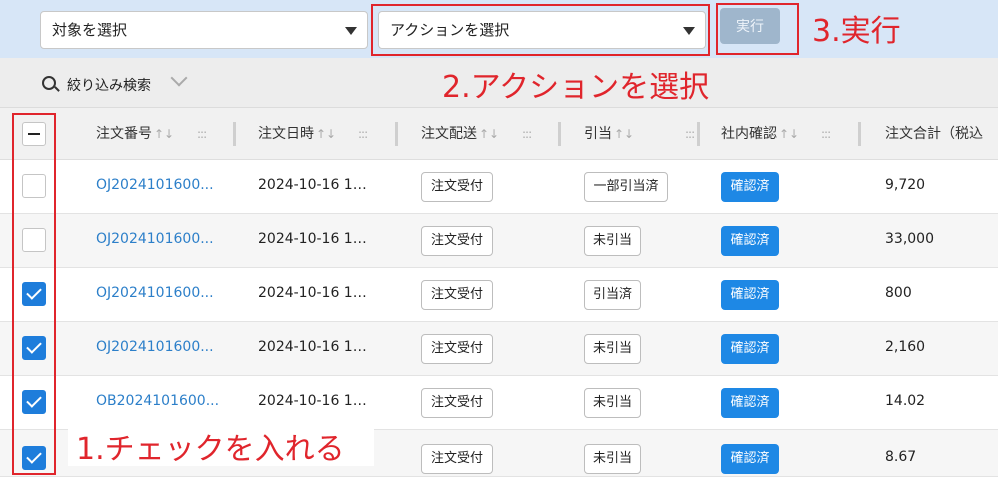 The height and width of the screenshot is (477, 998). What do you see at coordinates (757, 29) in the screenshot?
I see `annotation-execute-highlight` at bounding box center [757, 29].